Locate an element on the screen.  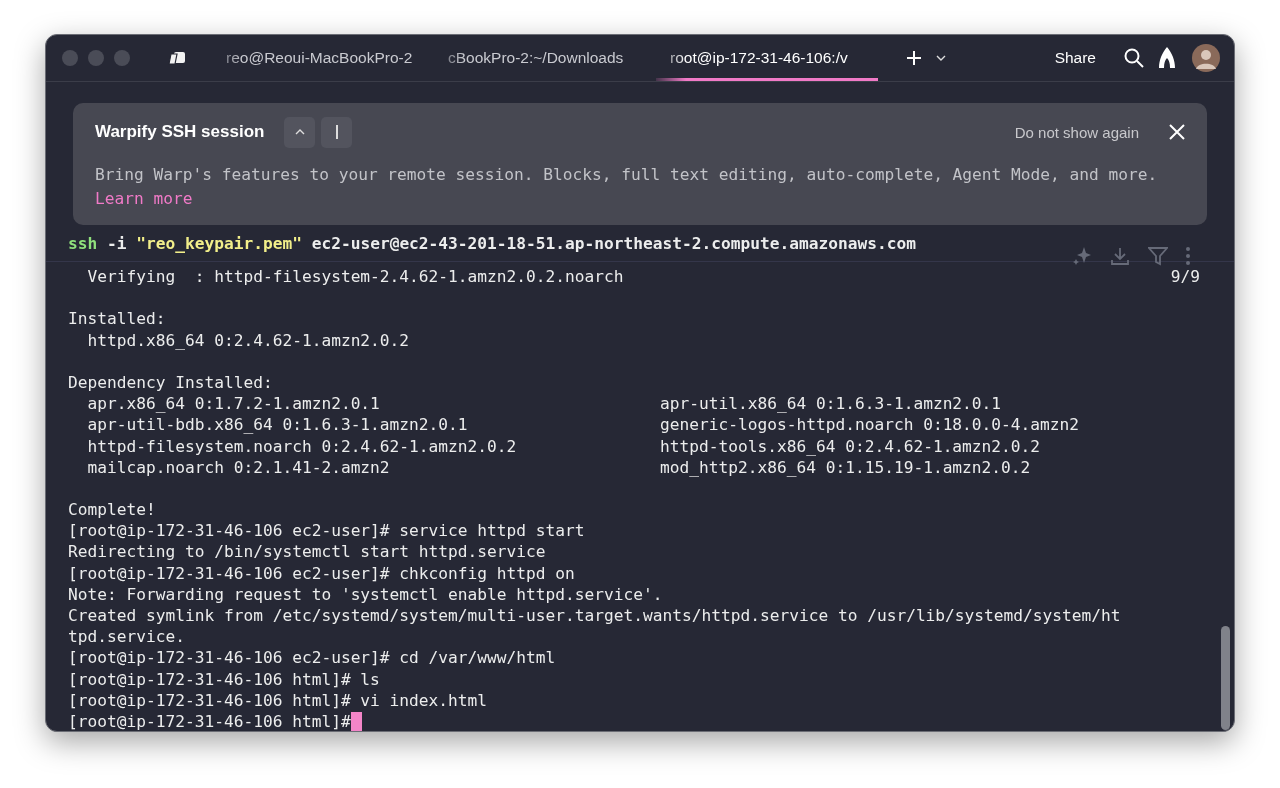
package-entry: apr-util-bdb.x86_64 0:1.6.3-1.amzn2.0.1 is located at coordinates (277, 425).